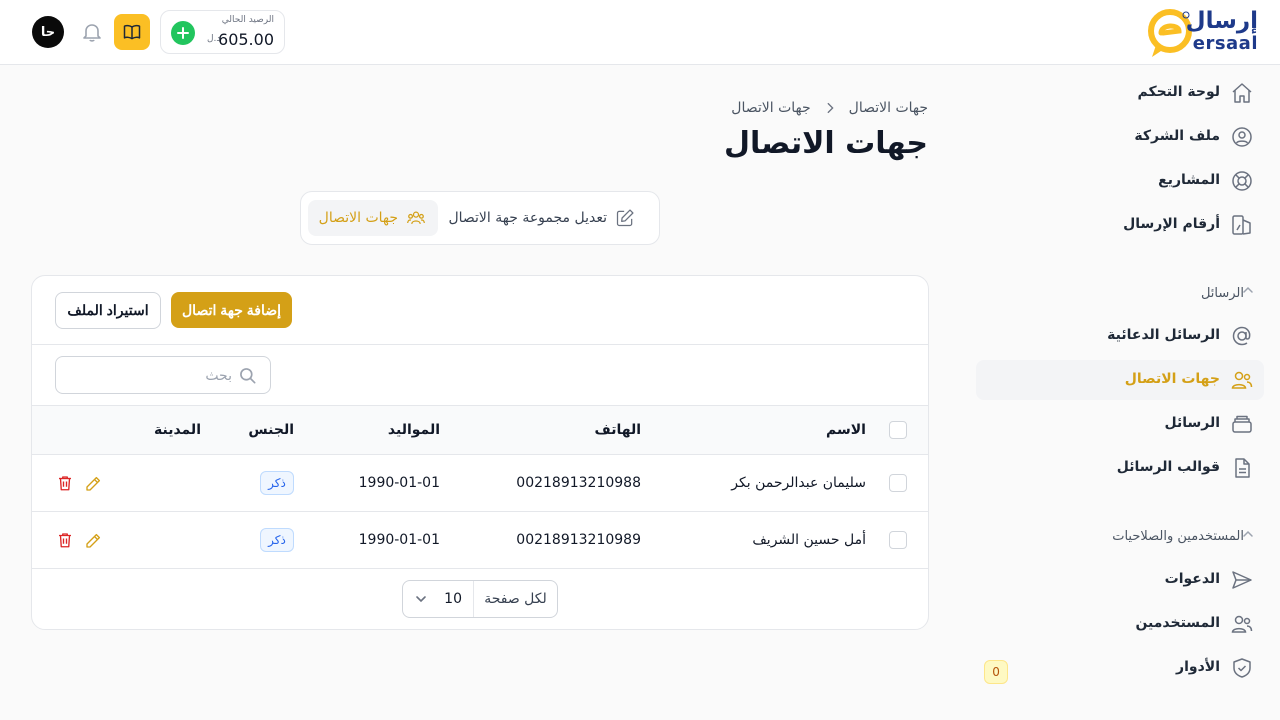 Image resolution: width=1280 pixels, height=720 pixels. Describe the element at coordinates (1163, 335) in the screenshot. I see `sidebar-item-label: الرسائل الدعائية` at that location.